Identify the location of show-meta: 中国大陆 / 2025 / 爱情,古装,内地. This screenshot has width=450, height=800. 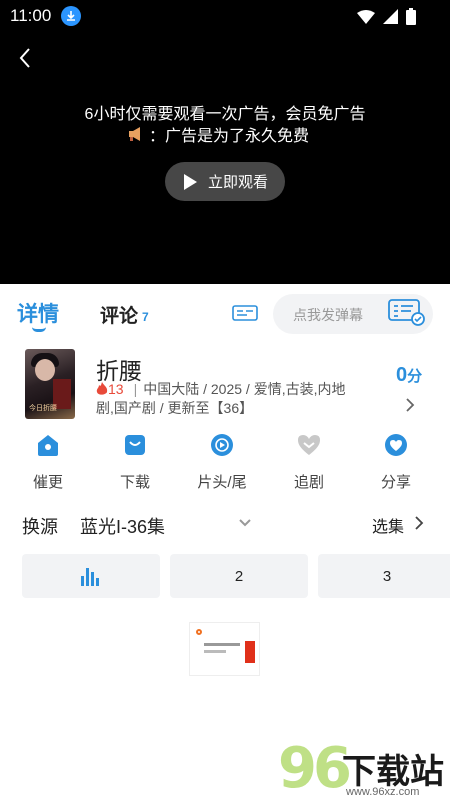
(244, 389).